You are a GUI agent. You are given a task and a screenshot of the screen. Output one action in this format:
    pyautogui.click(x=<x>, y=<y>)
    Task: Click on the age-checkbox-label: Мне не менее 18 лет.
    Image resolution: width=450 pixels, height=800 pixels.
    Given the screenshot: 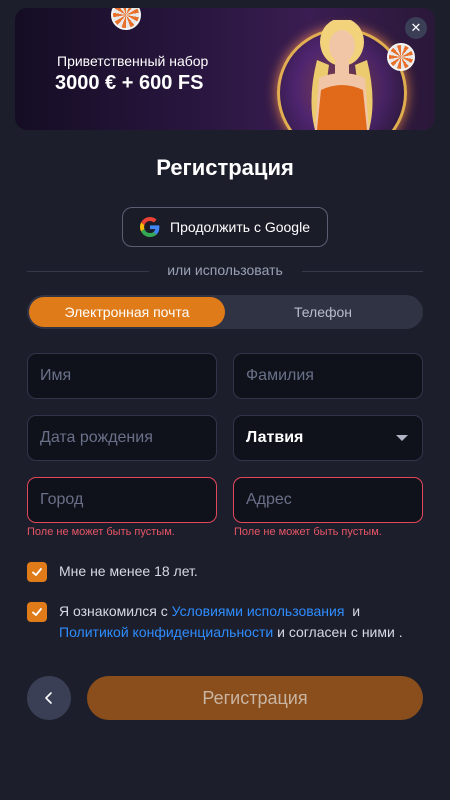 What is the action you would take?
    pyautogui.click(x=128, y=571)
    